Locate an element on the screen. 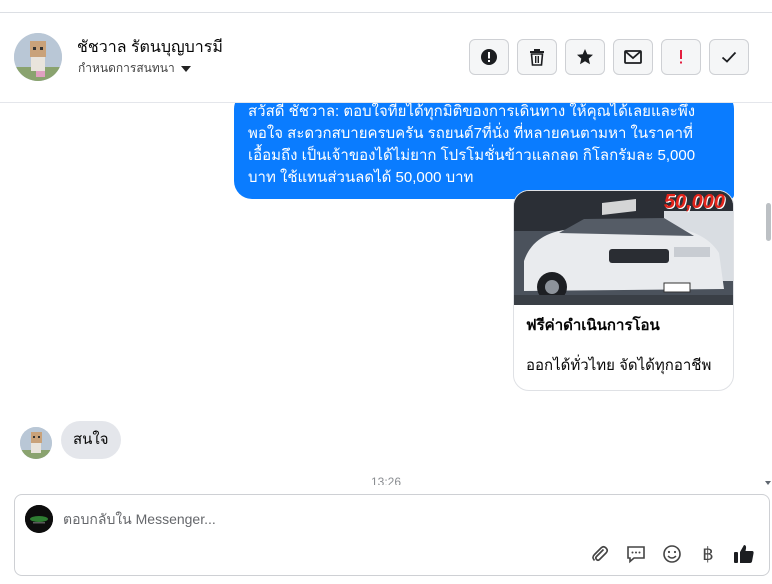  thumbs-up-icon is located at coordinates (744, 554).